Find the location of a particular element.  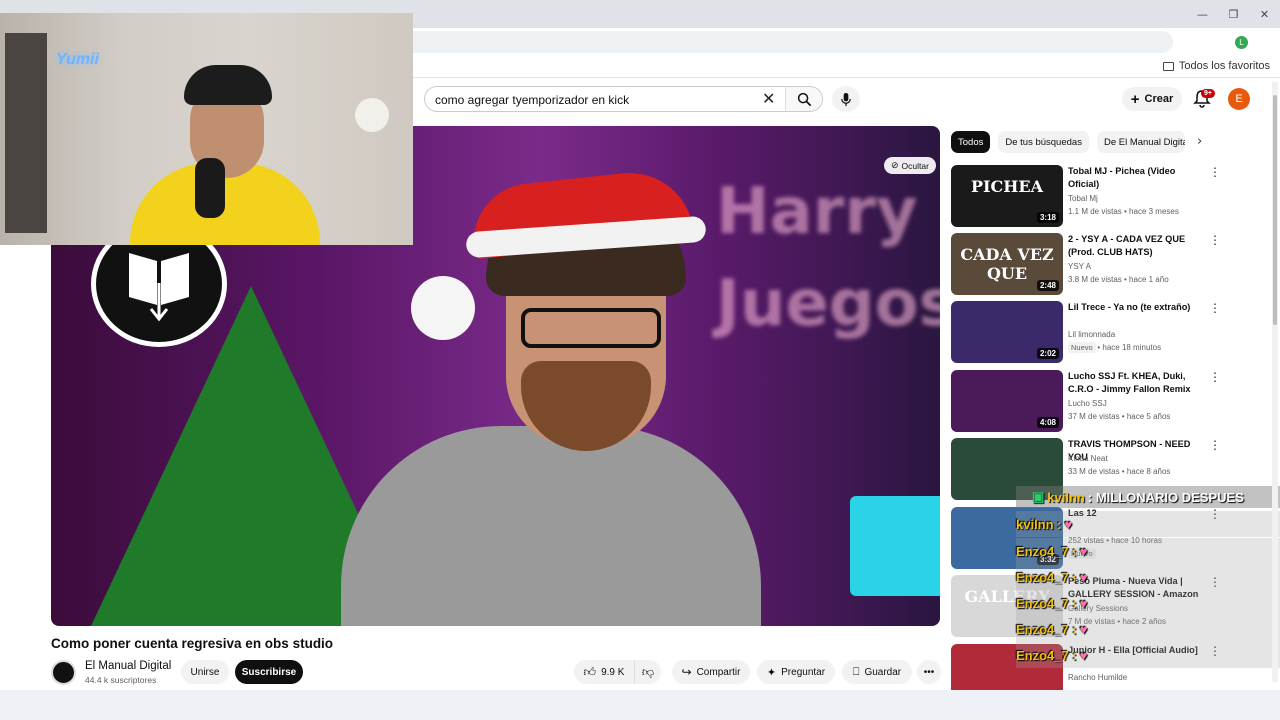

streamer-microphone is located at coordinates (210, 188).